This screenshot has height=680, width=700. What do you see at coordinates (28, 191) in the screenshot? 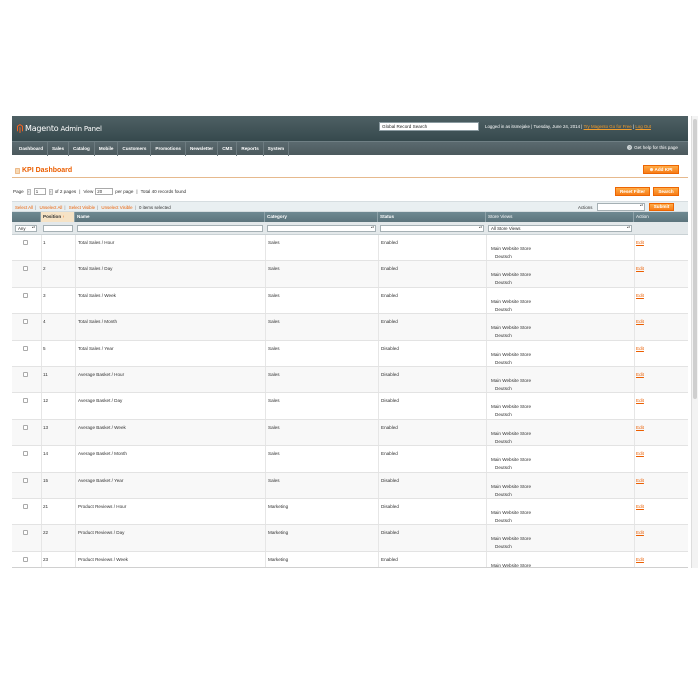
I see `prev-page-icon: ‹` at bounding box center [28, 191].